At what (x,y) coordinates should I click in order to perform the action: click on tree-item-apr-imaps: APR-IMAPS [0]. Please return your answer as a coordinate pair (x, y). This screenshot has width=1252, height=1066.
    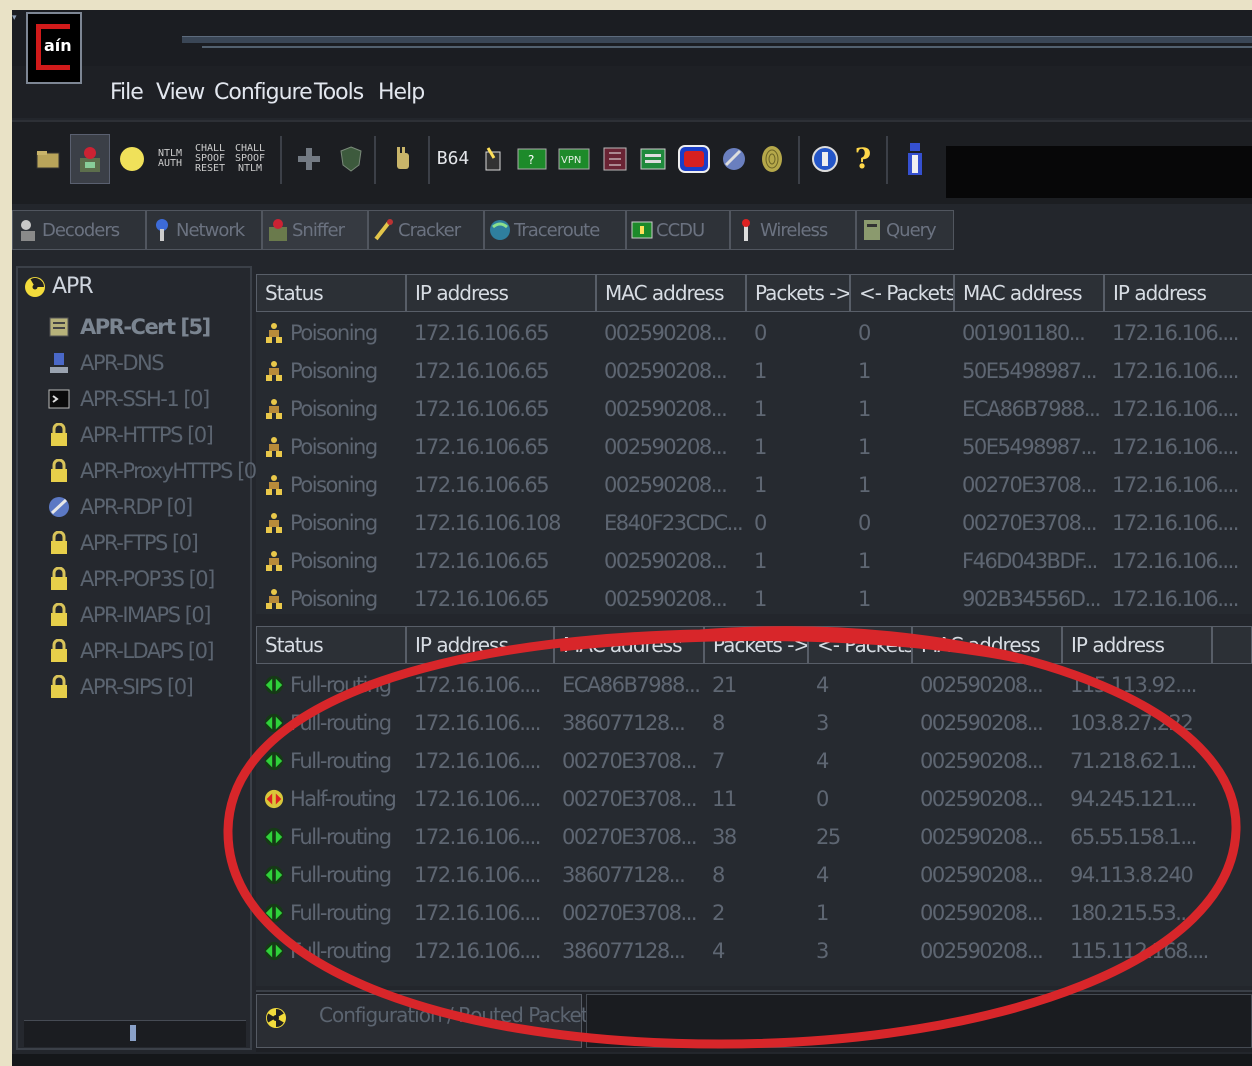
    Looking at the image, I should click on (129, 615).